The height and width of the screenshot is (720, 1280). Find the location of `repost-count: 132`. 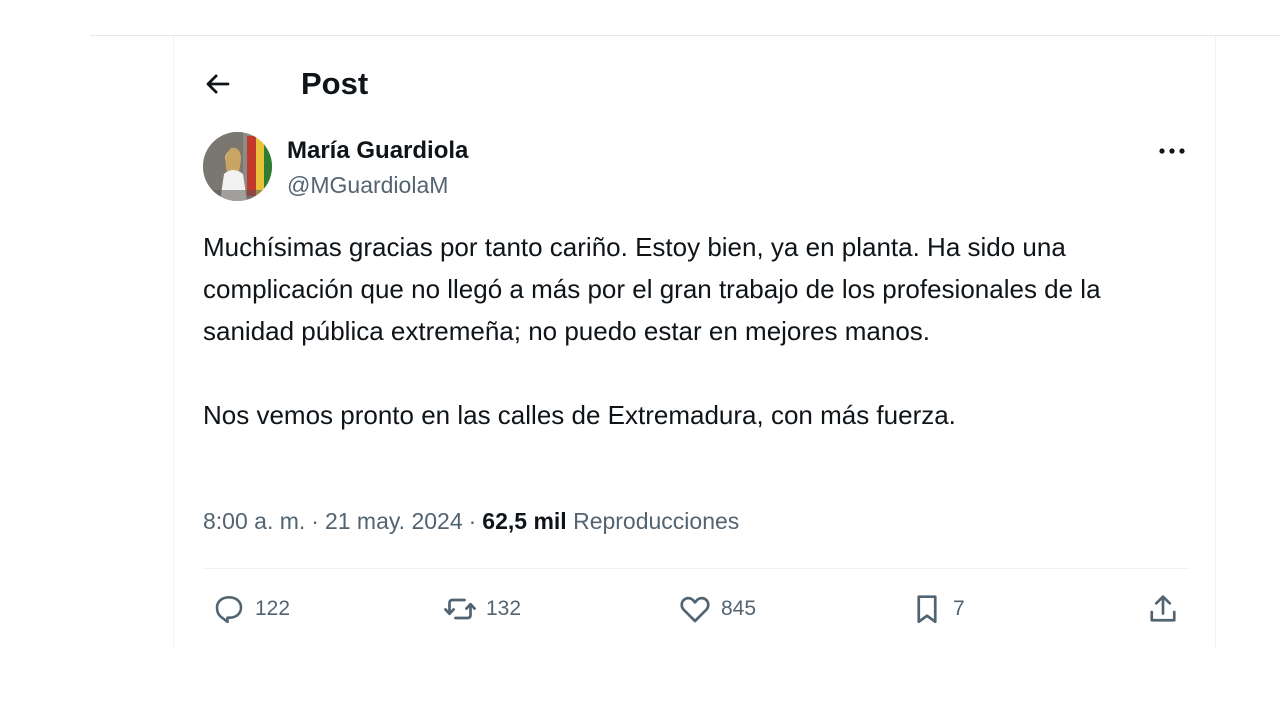

repost-count: 132 is located at coordinates (504, 608).